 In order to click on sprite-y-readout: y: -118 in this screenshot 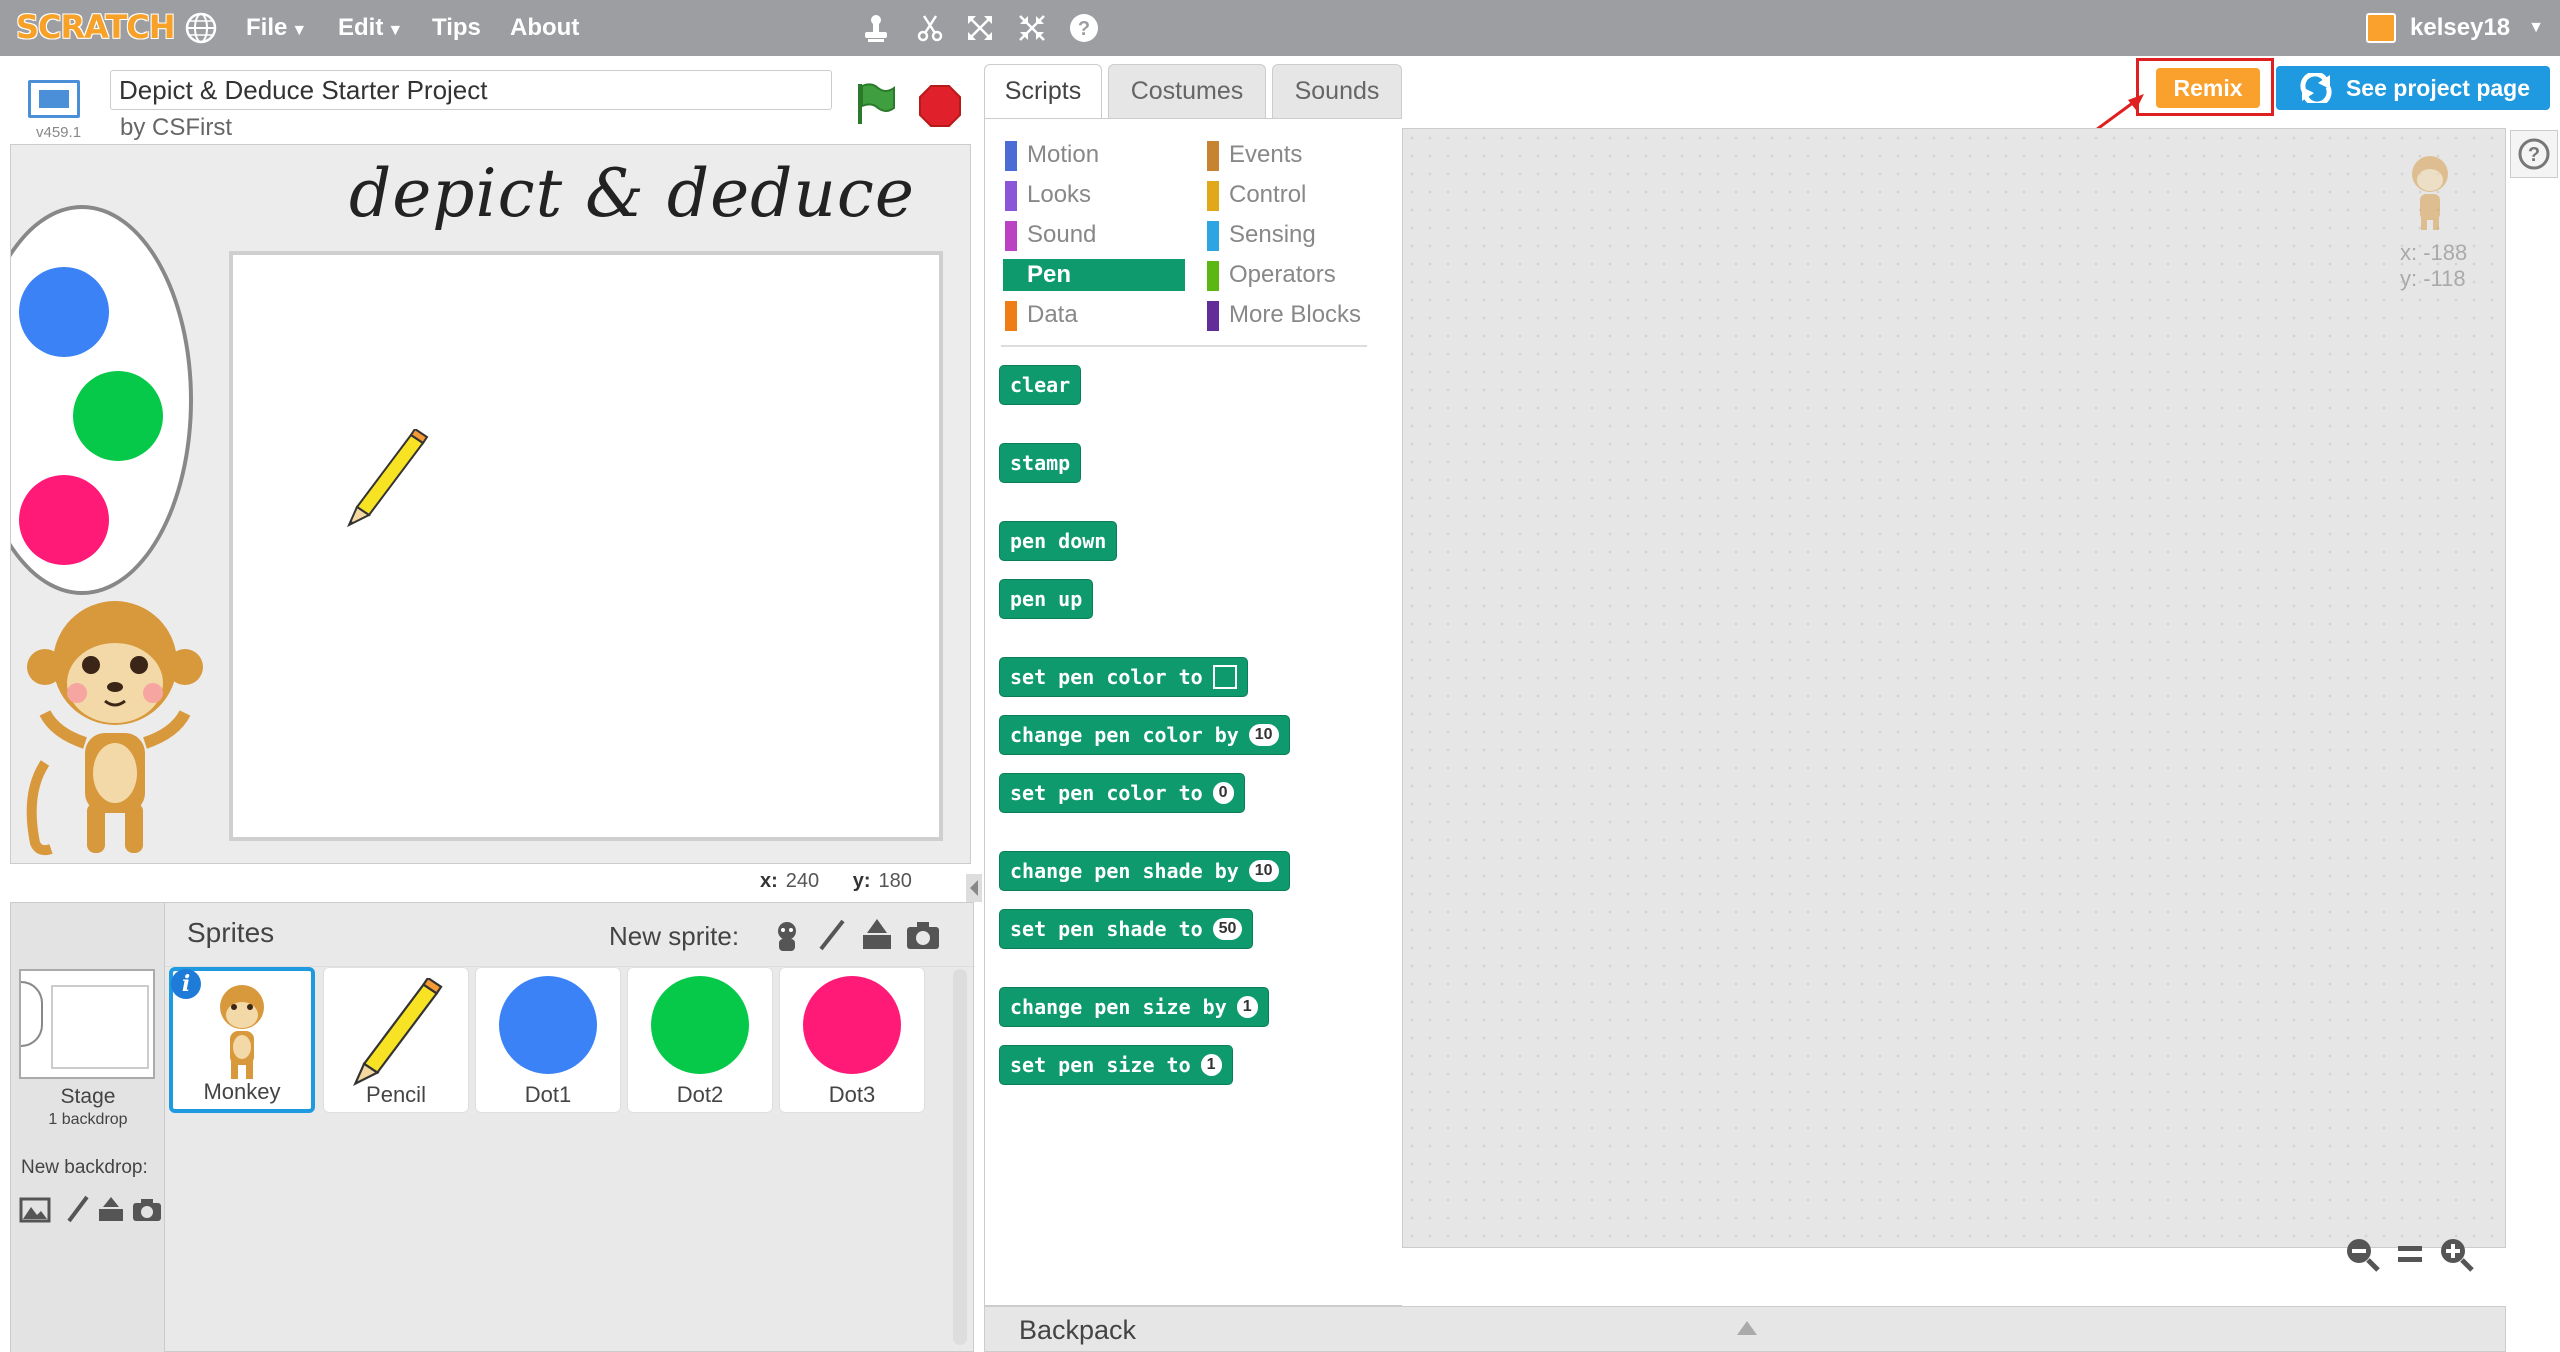, I will do `click(2433, 278)`.